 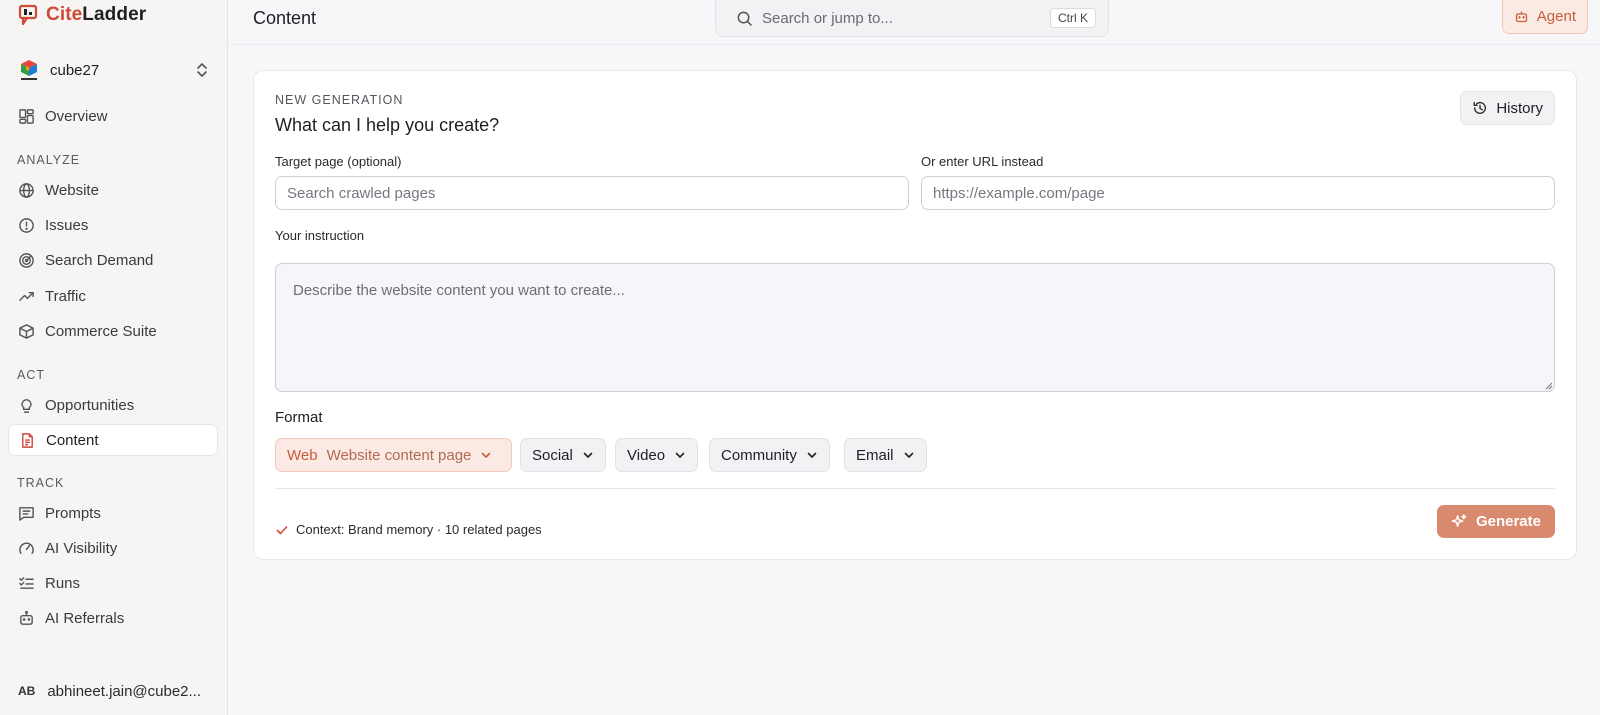 I want to click on sidebar-item-prompts: Prompts, so click(x=113, y=513).